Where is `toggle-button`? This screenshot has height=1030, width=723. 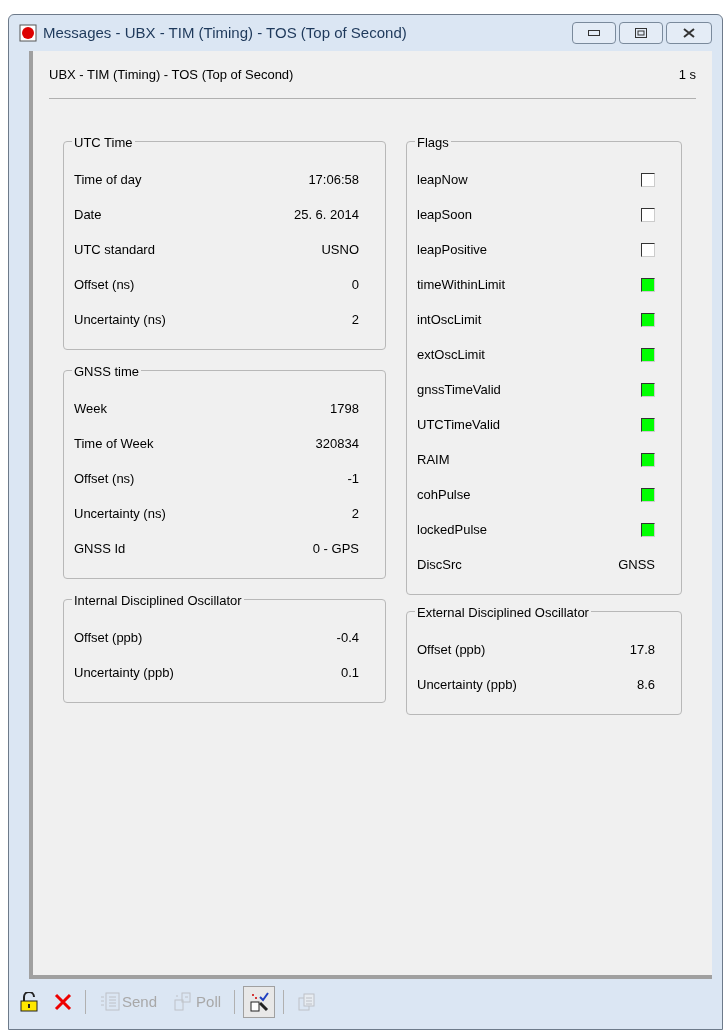 toggle-button is located at coordinates (259, 1002).